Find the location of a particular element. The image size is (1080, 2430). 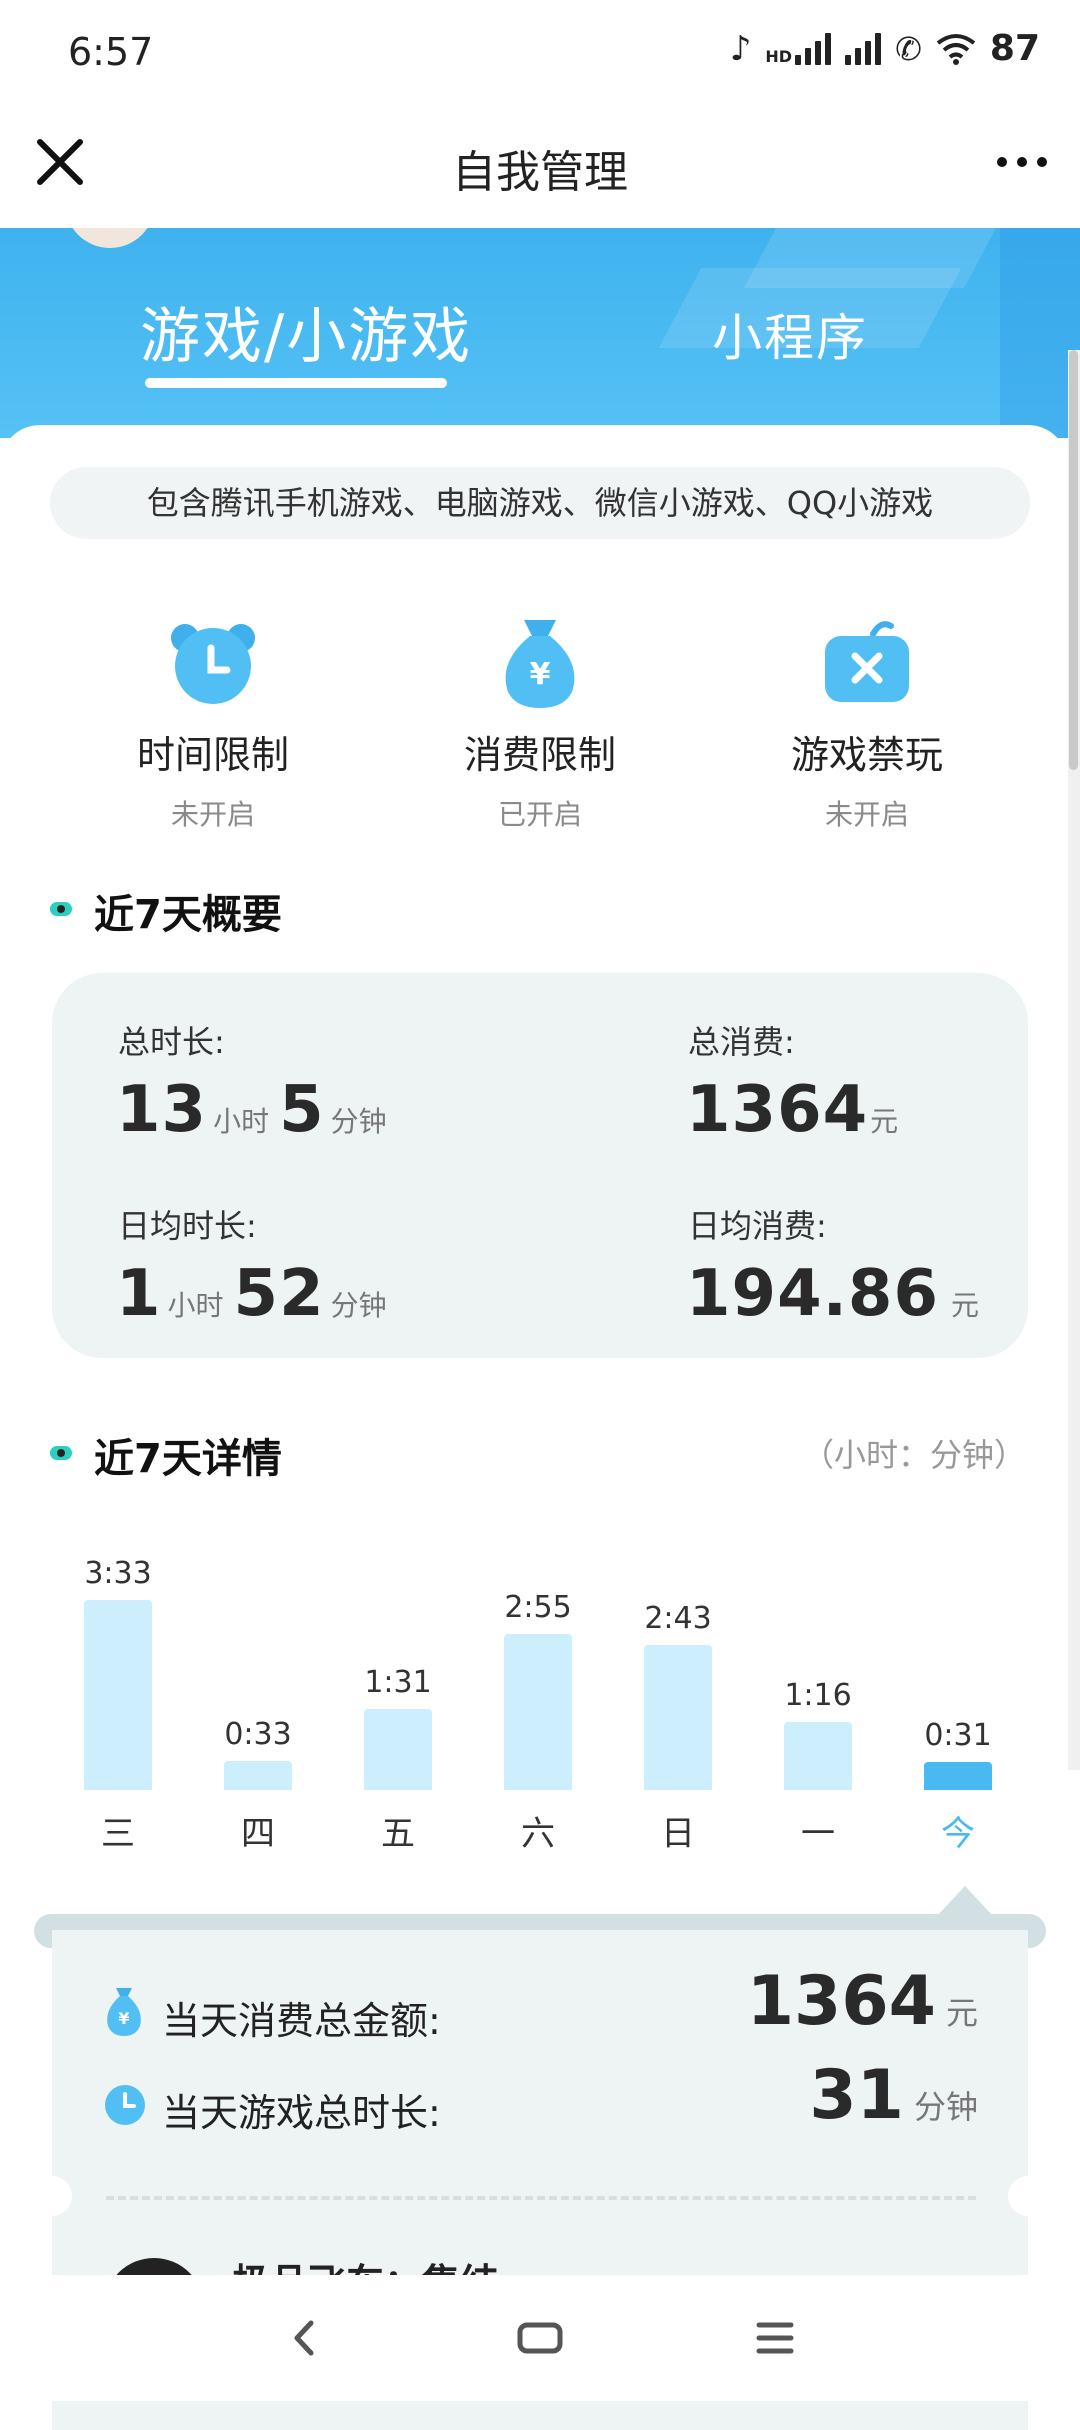

game-ban-label: 游戏禁玩 is located at coordinates (866, 755).